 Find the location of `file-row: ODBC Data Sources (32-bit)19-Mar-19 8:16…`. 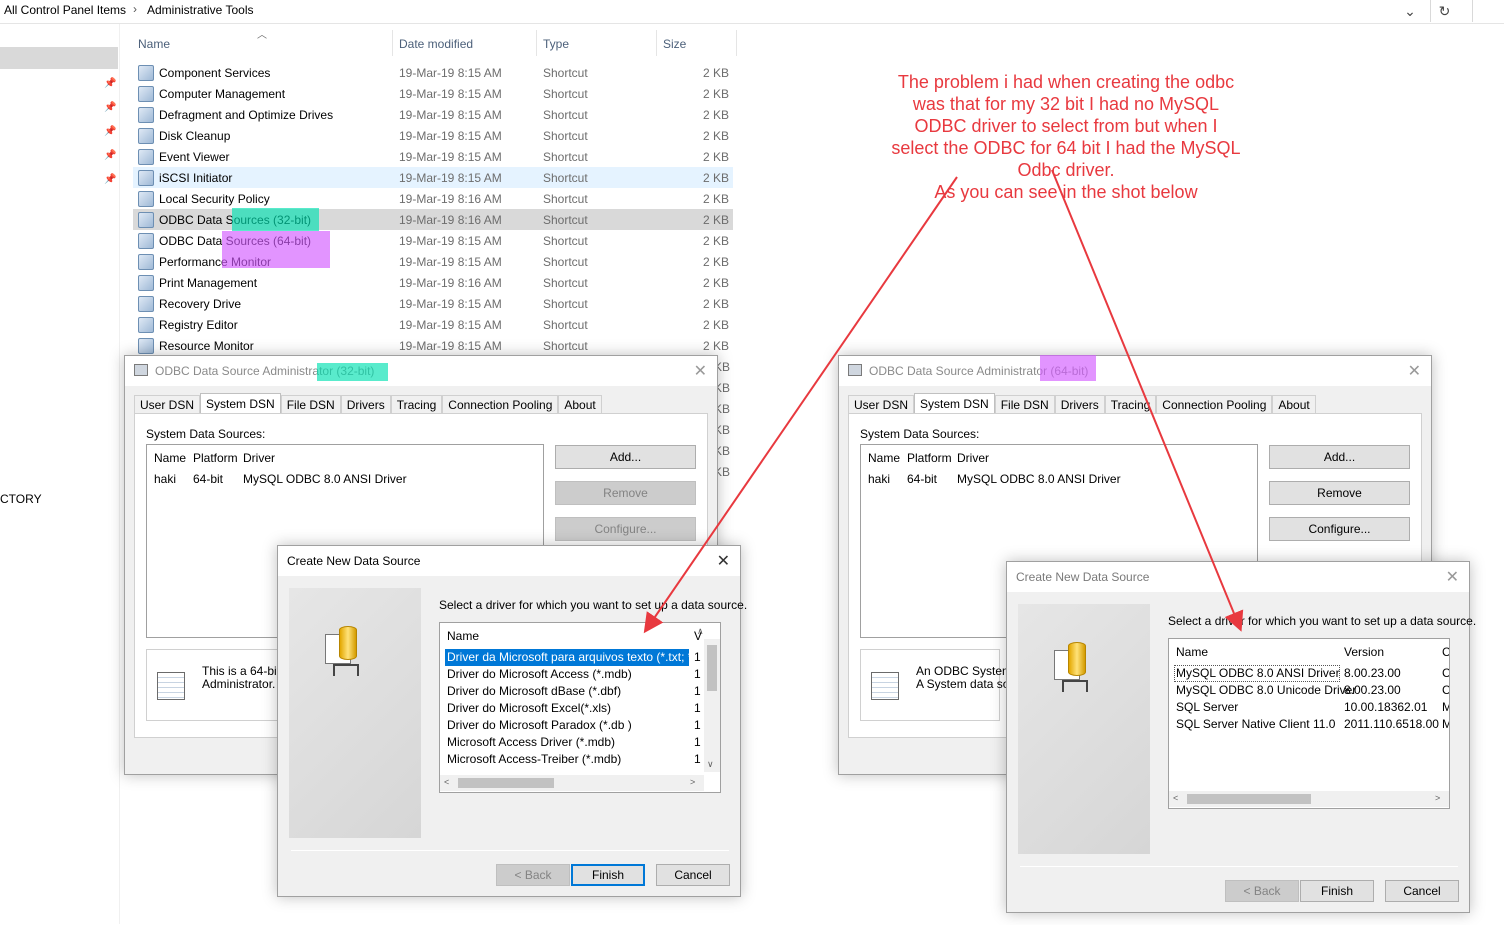

file-row: ODBC Data Sources (32-bit)19-Mar-19 8:16… is located at coordinates (433, 219).